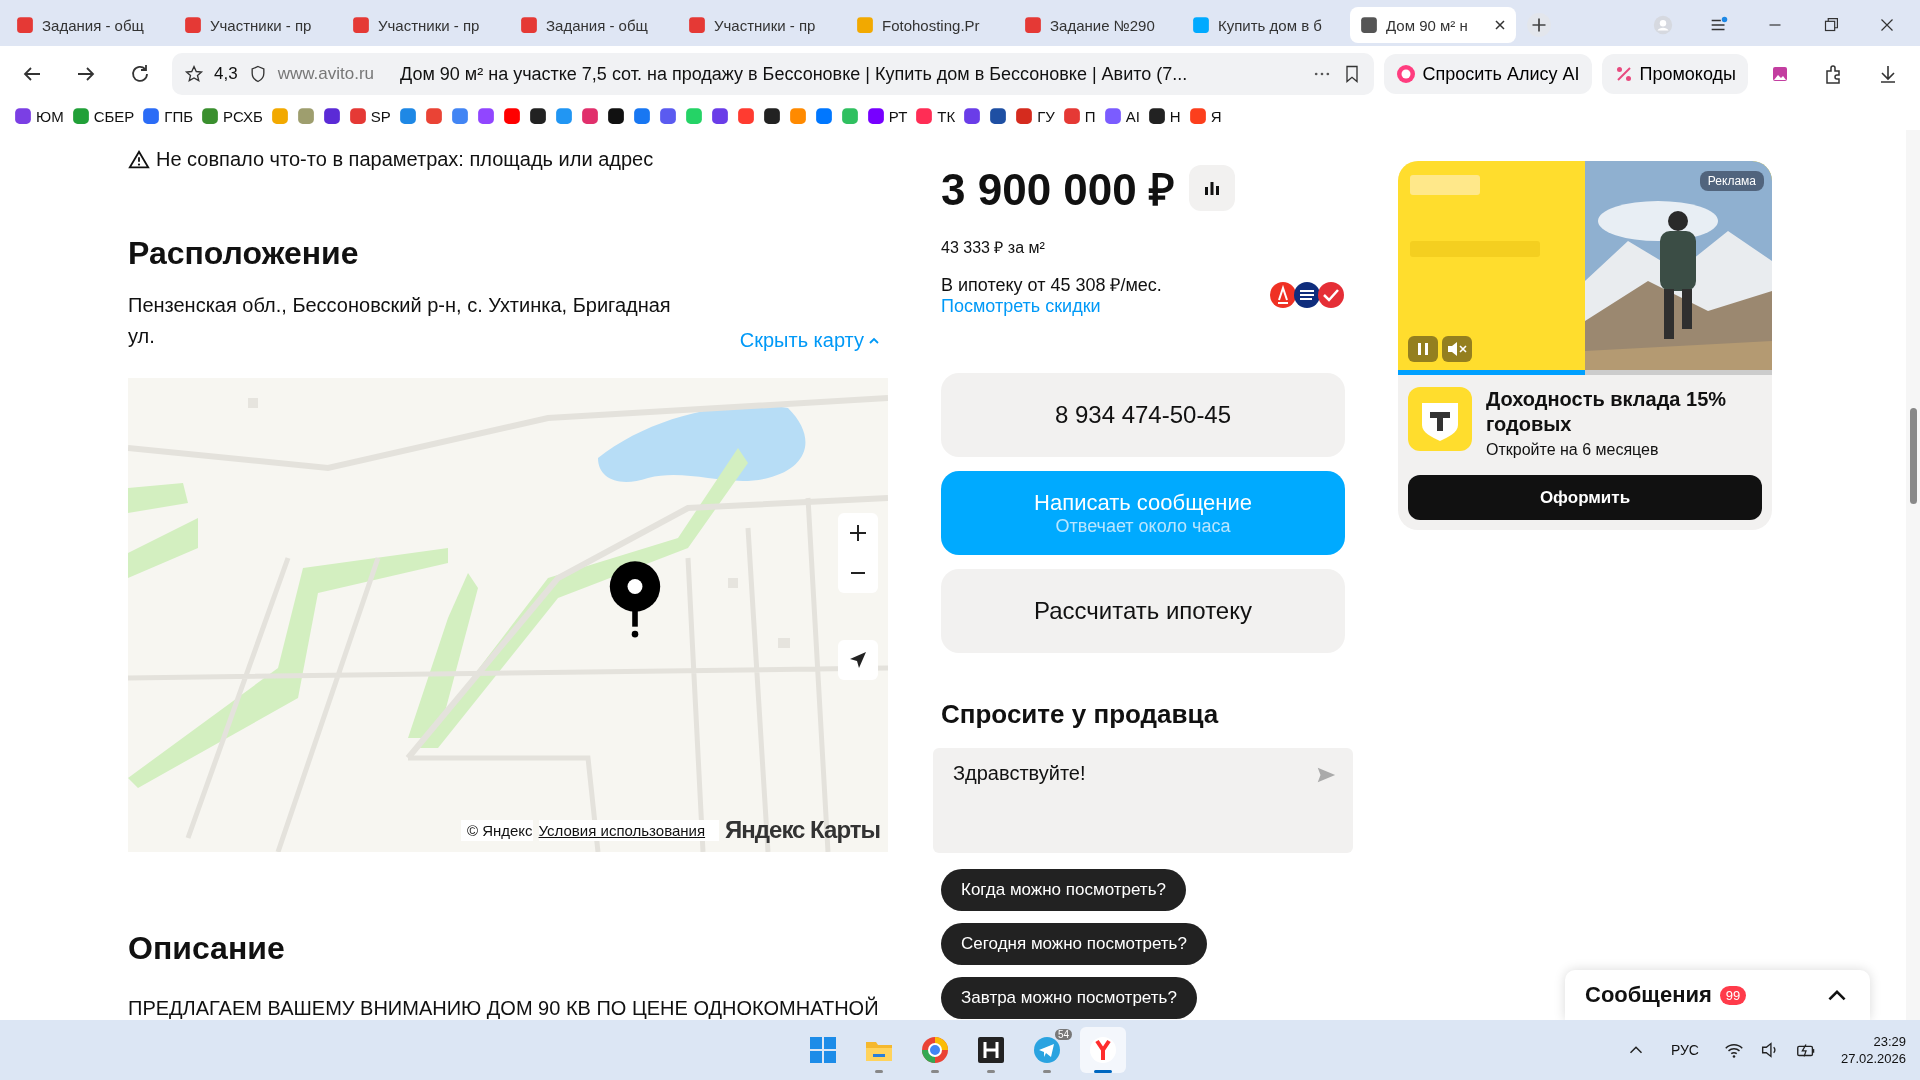 This screenshot has height=1080, width=1920. I want to click on notice-text: Не совпало что-то в параметрах: площадь или адрес, so click(405, 159).